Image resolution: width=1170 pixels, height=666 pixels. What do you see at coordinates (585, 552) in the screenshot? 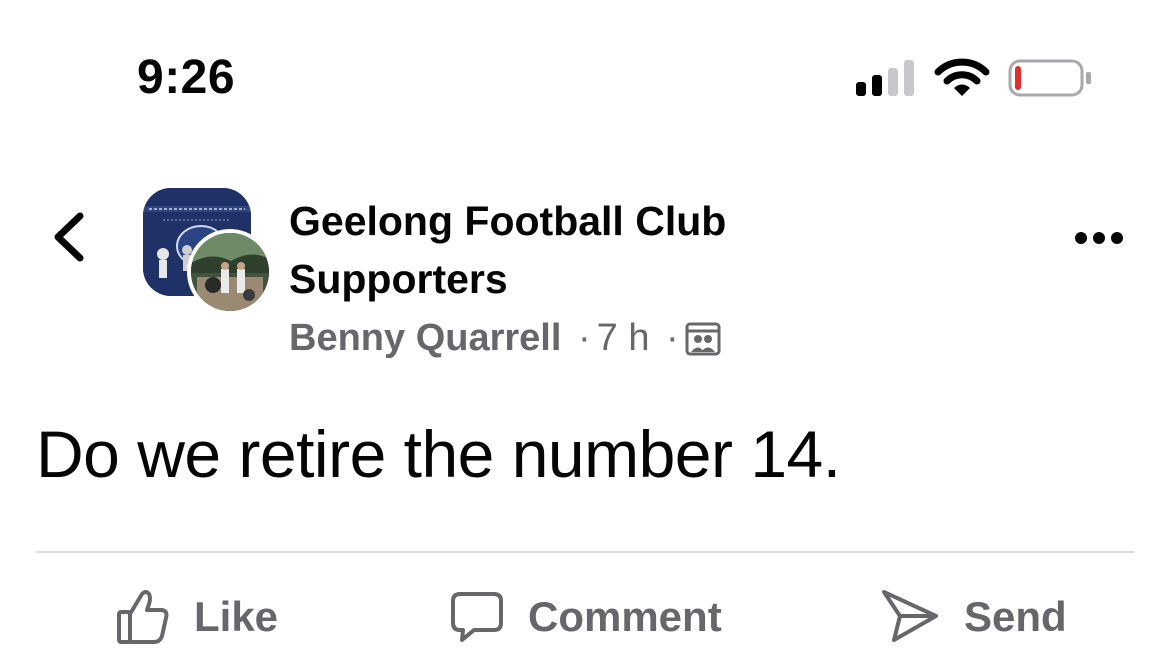
I see `divider` at bounding box center [585, 552].